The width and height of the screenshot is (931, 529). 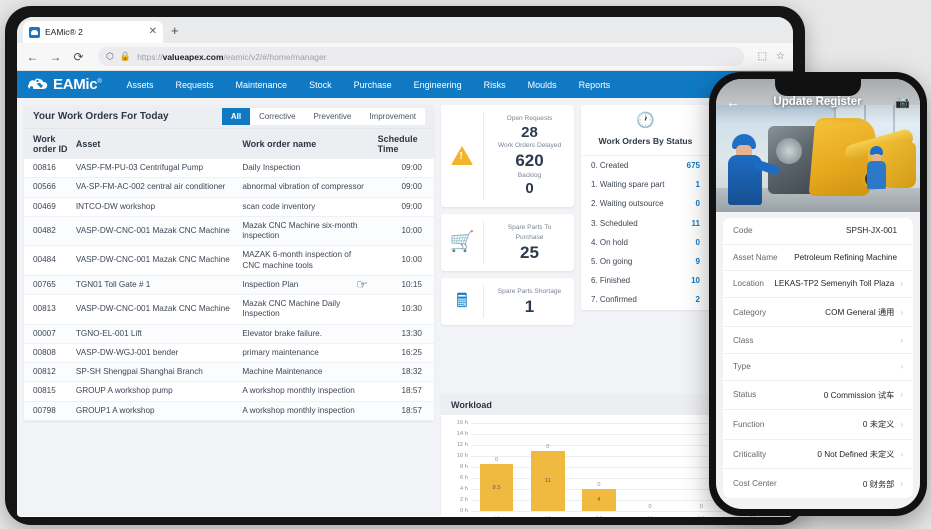 What do you see at coordinates (78, 57) in the screenshot?
I see `reload-icon: ⟳` at bounding box center [78, 57].